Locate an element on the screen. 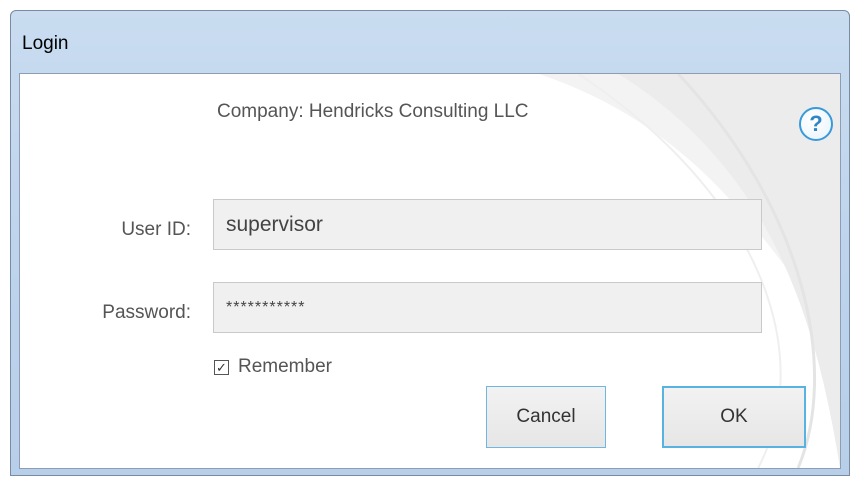  remember-checkbox: ✓ Remember is located at coordinates (273, 367).